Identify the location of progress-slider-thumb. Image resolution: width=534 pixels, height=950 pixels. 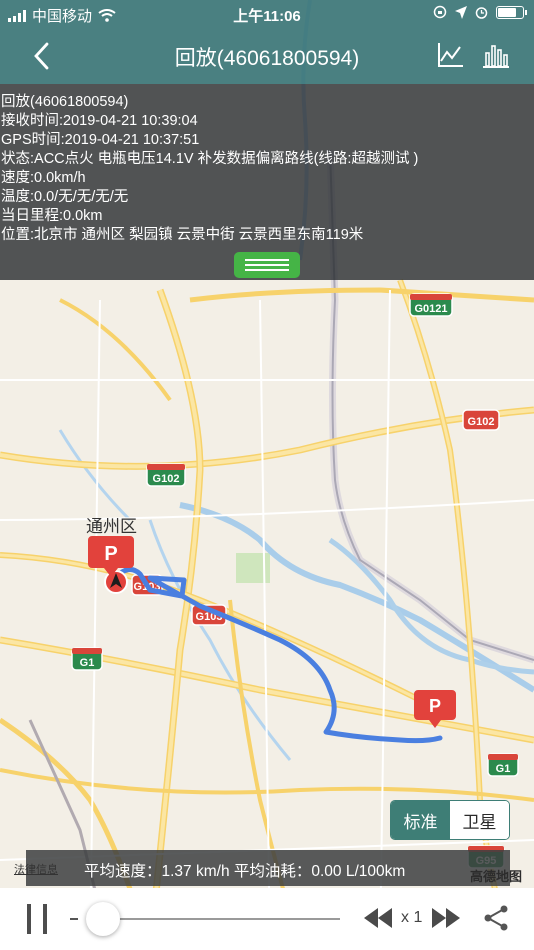
(103, 919).